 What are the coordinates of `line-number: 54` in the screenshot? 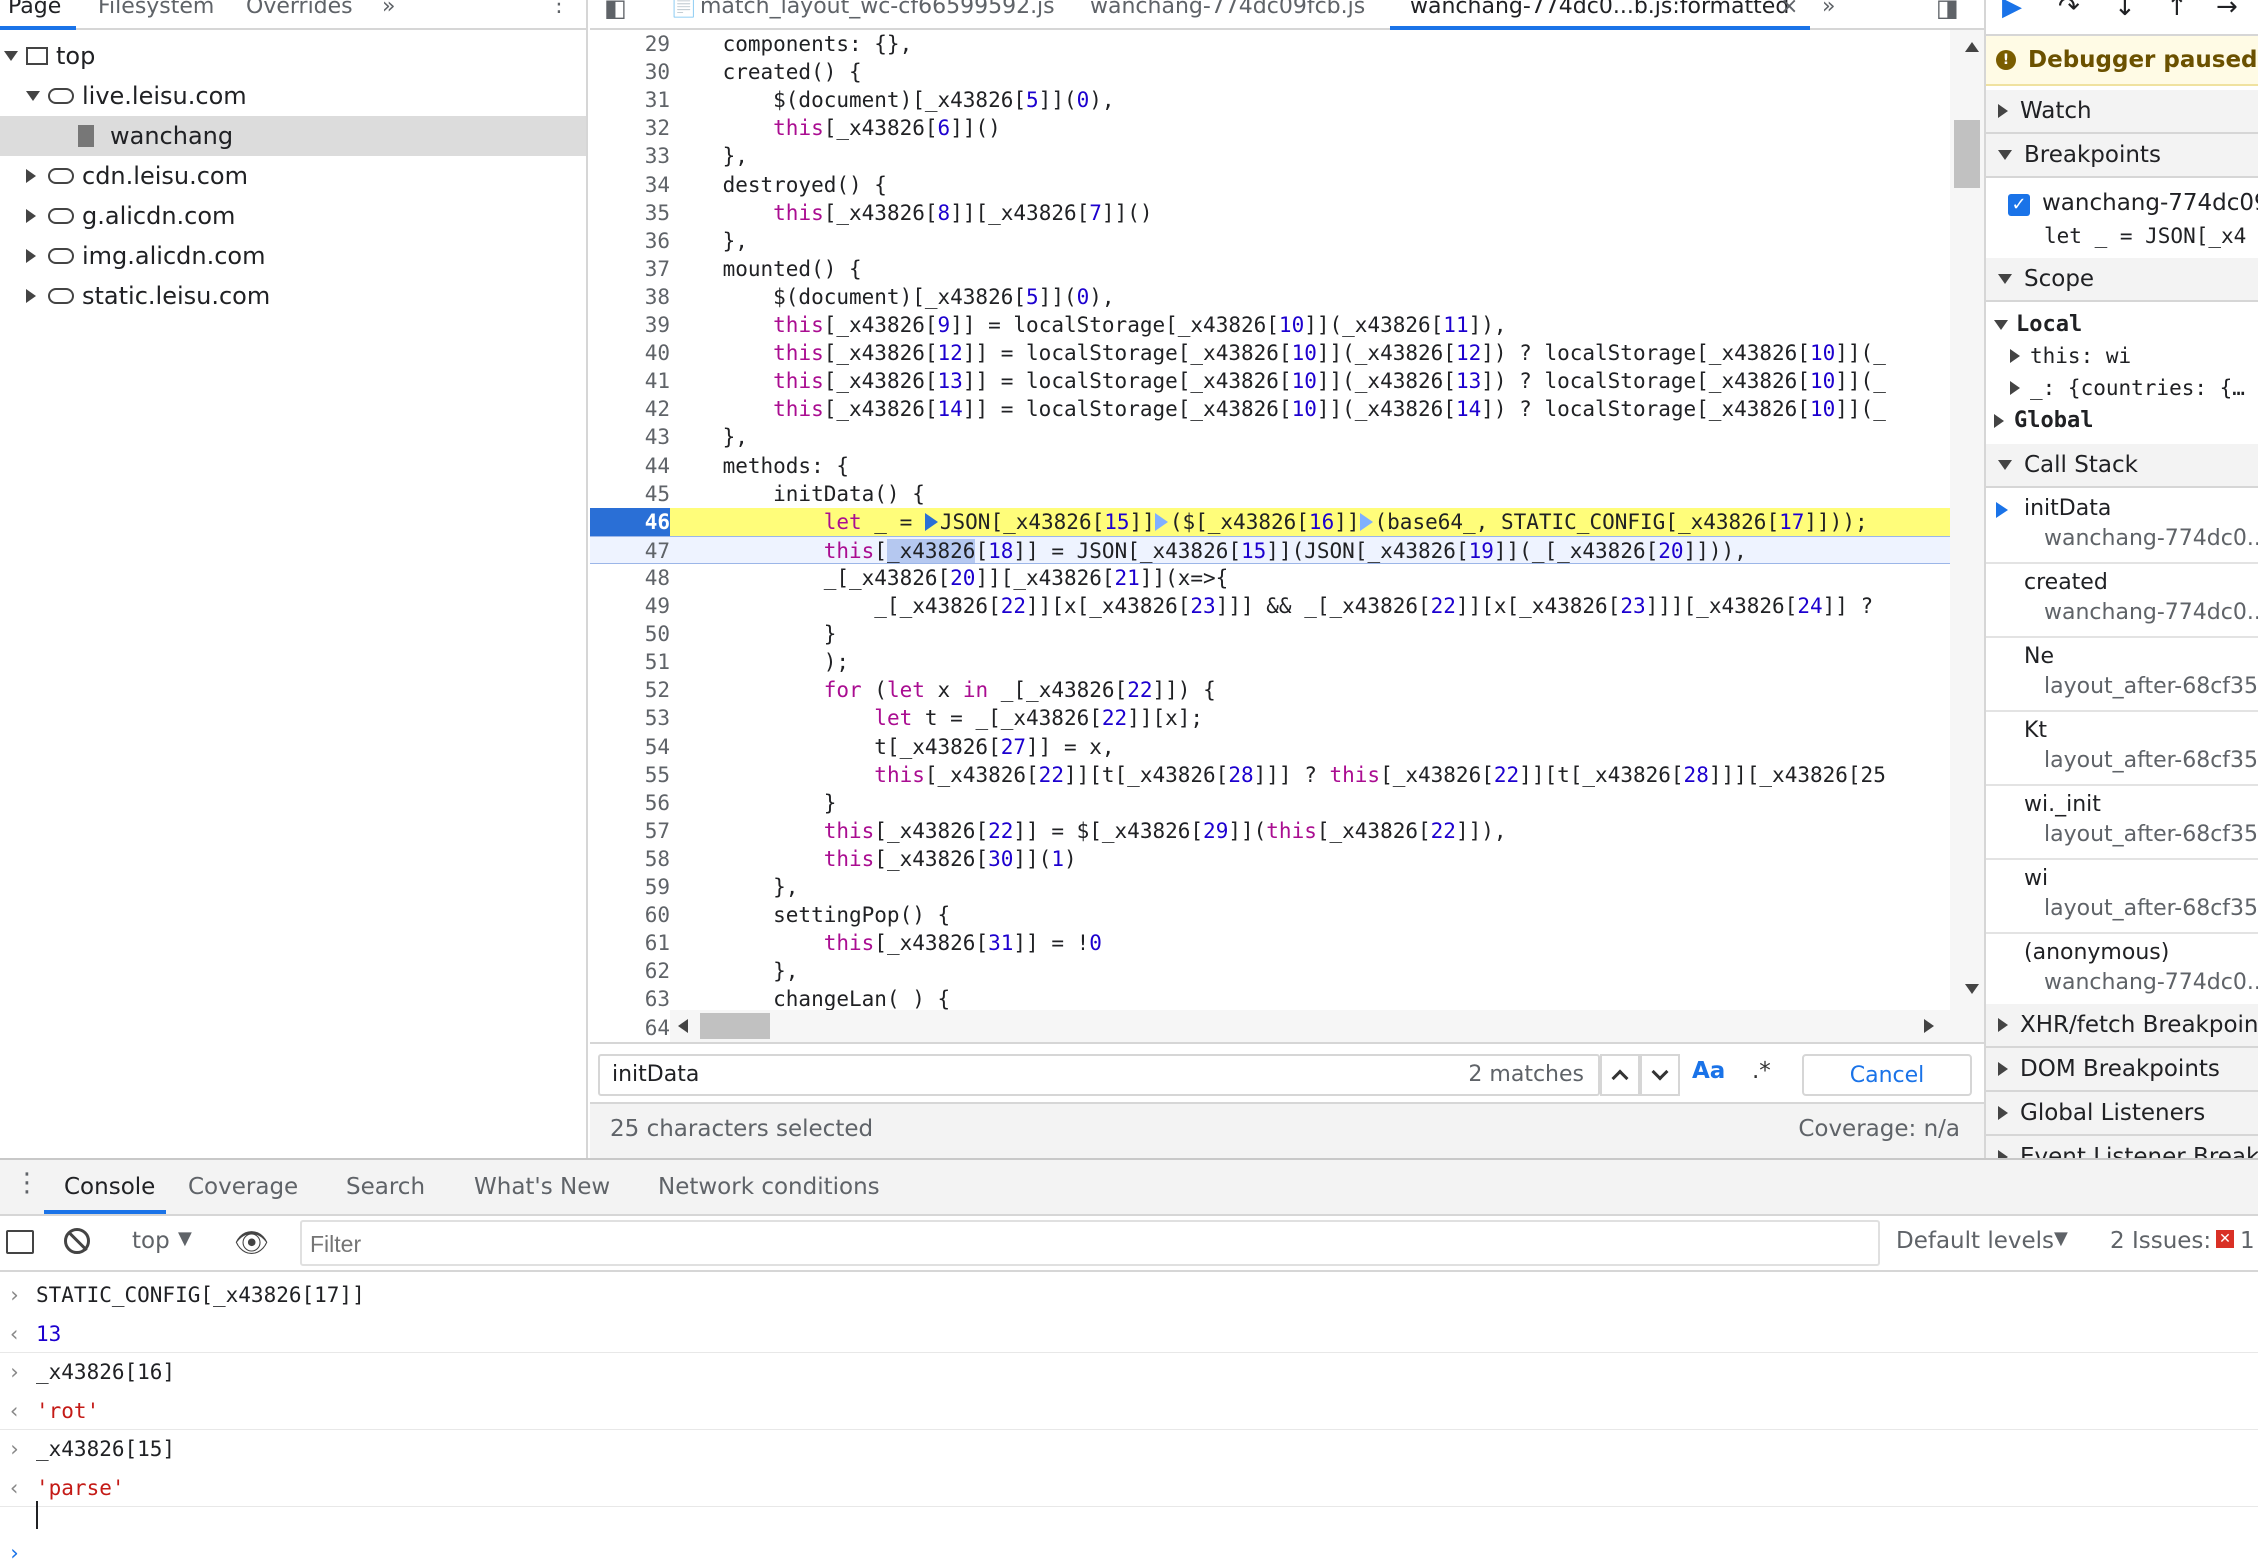 It's located at (630, 747).